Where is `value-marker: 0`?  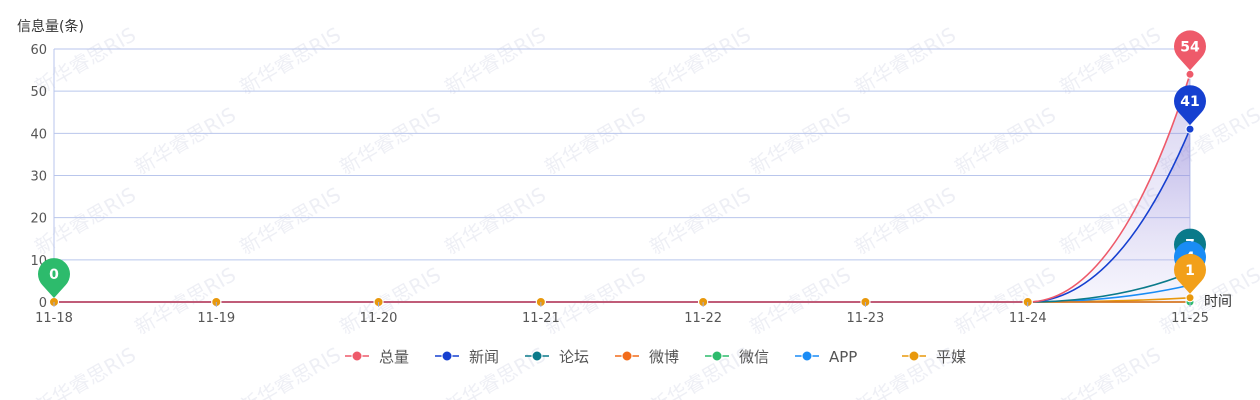 value-marker: 0 is located at coordinates (54, 278).